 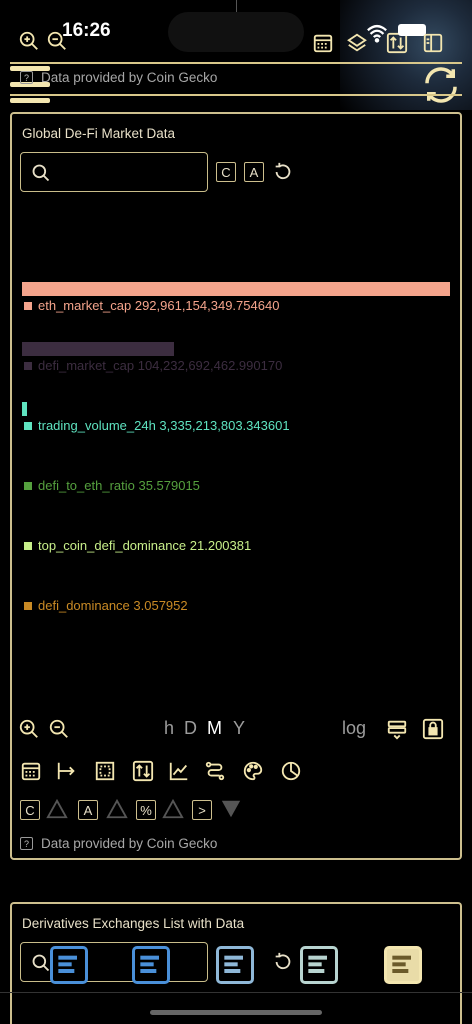 I want to click on bar-eth_market_cap, so click(x=236, y=289).